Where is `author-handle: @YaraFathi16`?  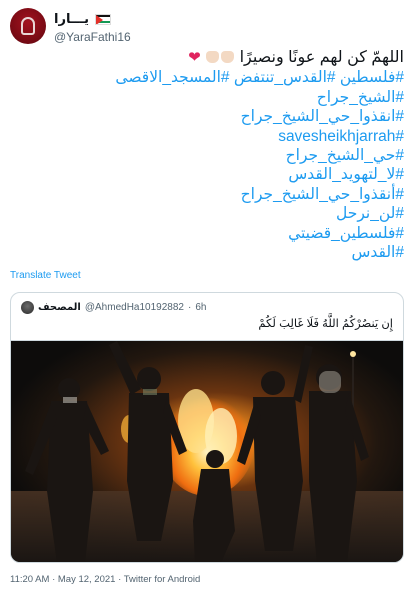 author-handle: @YaraFathi16 is located at coordinates (92, 37).